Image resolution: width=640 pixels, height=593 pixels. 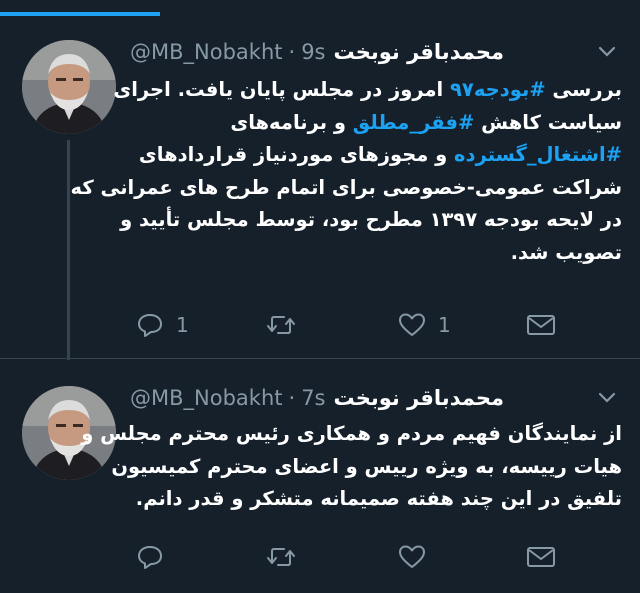 What do you see at coordinates (80, 14) in the screenshot?
I see `refresh-progress-bar` at bounding box center [80, 14].